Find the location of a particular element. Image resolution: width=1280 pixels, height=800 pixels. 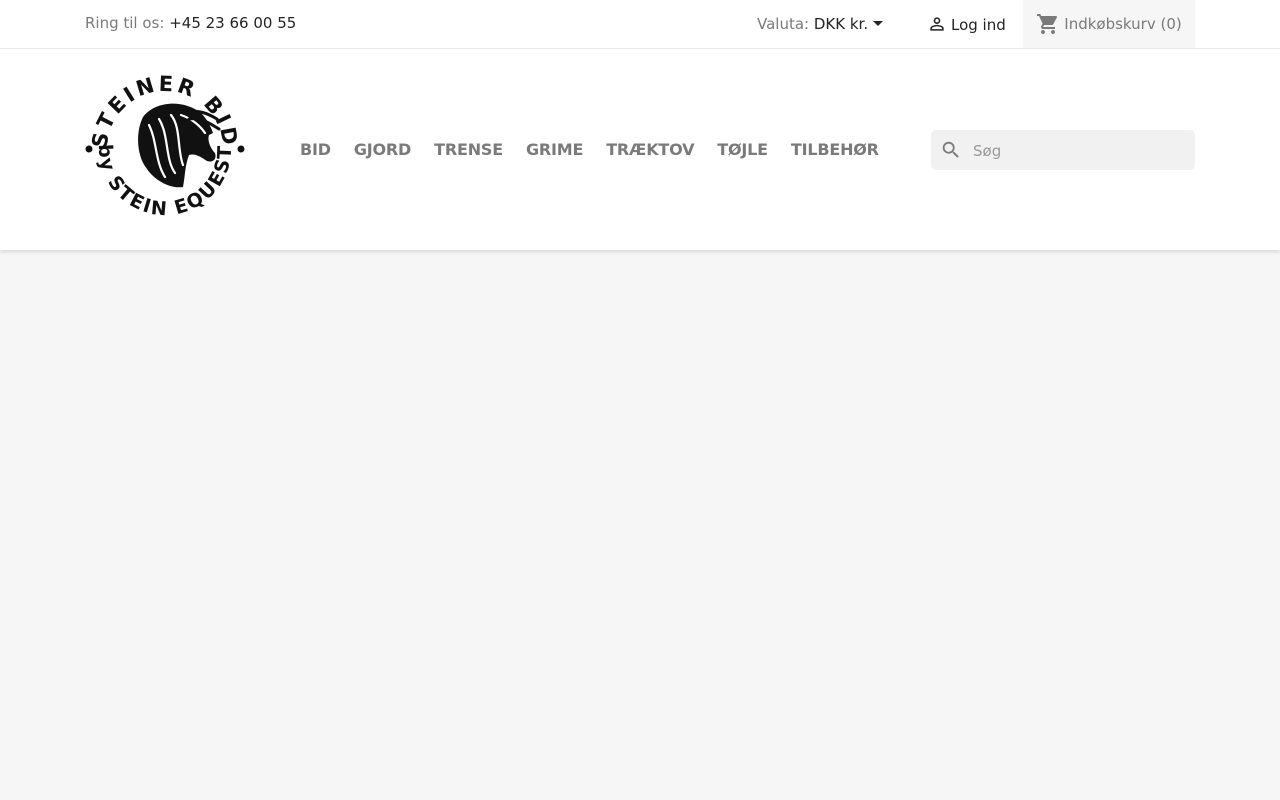

nav-item-traektov: TRÆKTOV is located at coordinates (650, 149).